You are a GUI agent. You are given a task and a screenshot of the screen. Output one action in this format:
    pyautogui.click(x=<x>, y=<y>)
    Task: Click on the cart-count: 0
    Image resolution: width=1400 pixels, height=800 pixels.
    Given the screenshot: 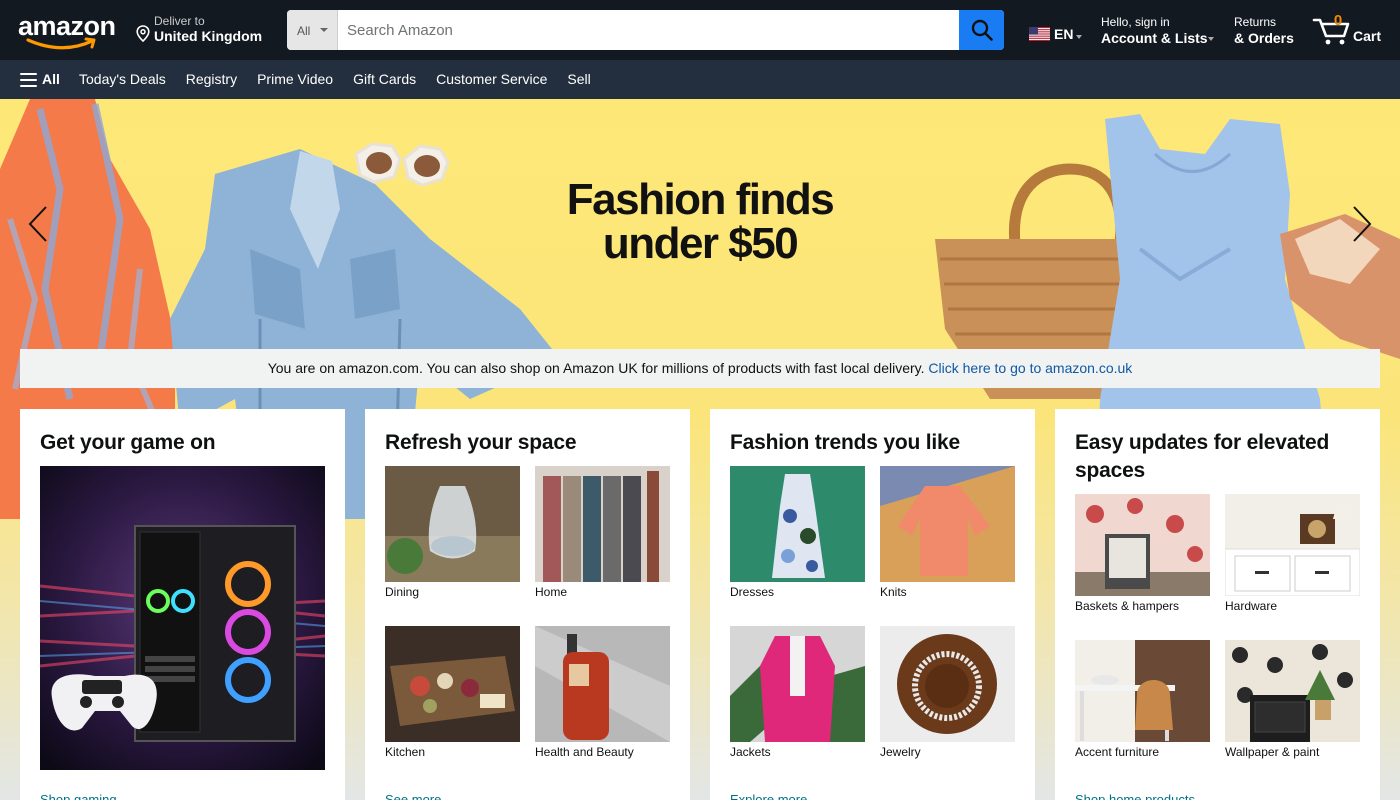 What is the action you would take?
    pyautogui.click(x=1338, y=20)
    